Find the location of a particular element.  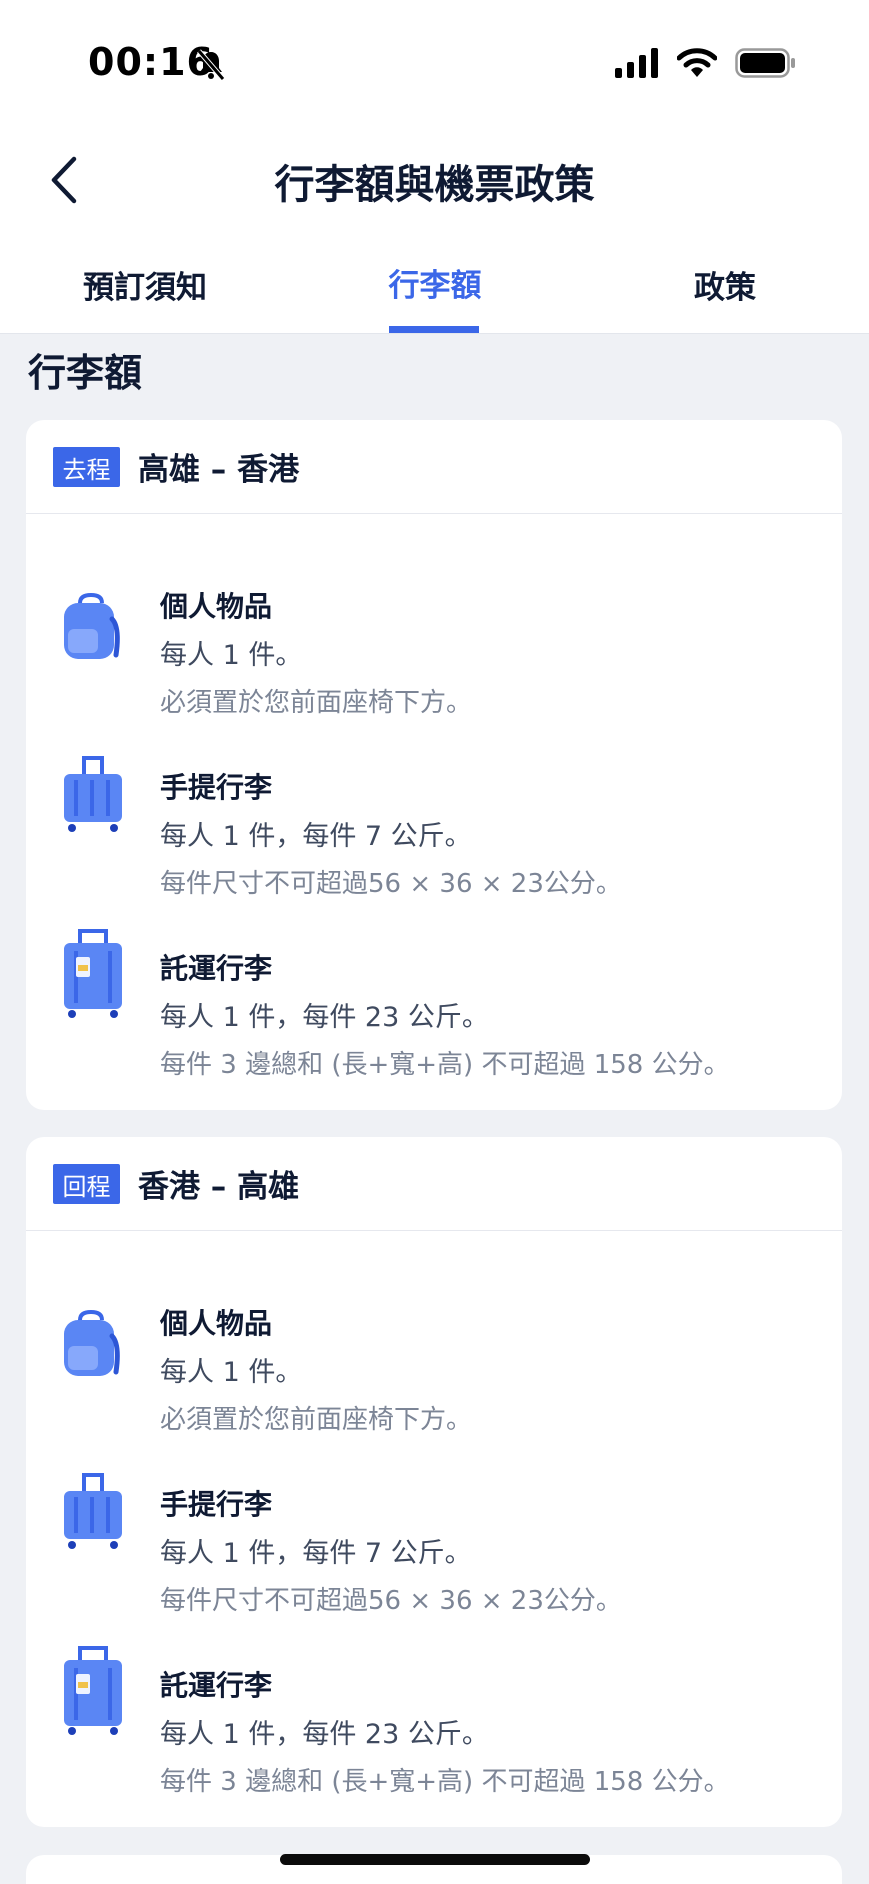

direction-badge: 去程 is located at coordinates (86, 467).